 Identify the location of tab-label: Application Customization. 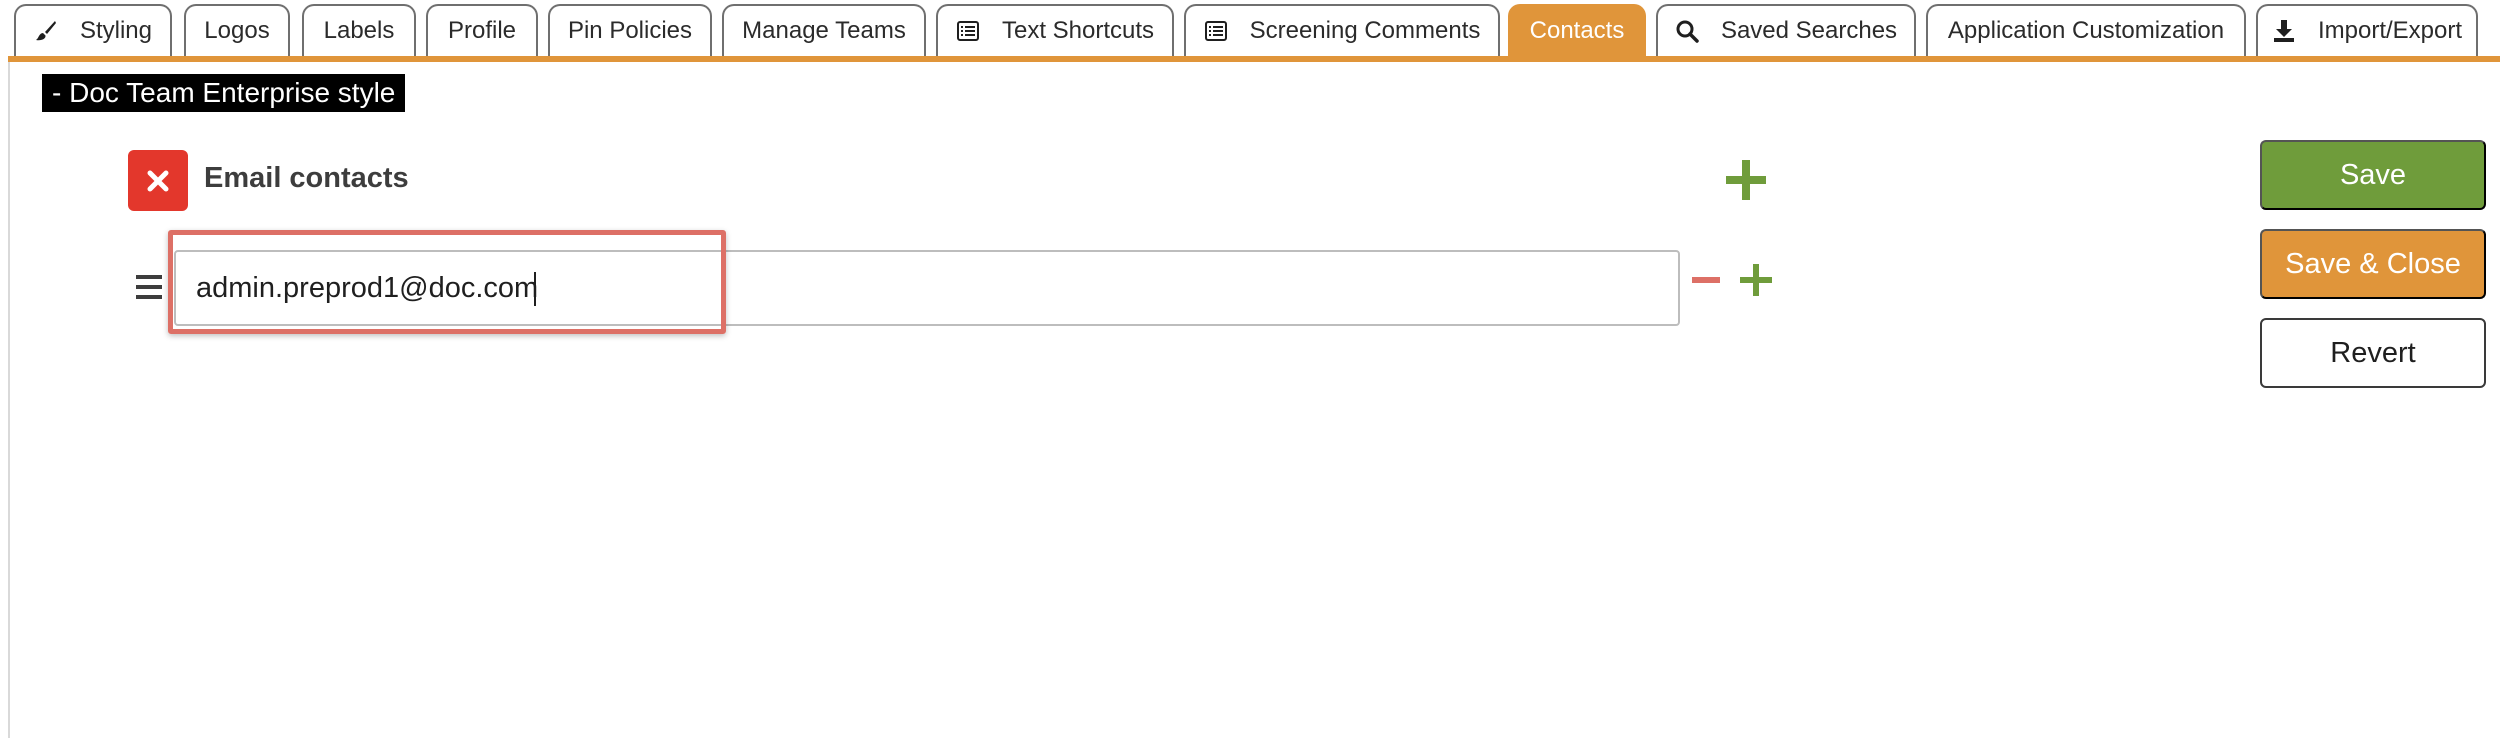
(2086, 30).